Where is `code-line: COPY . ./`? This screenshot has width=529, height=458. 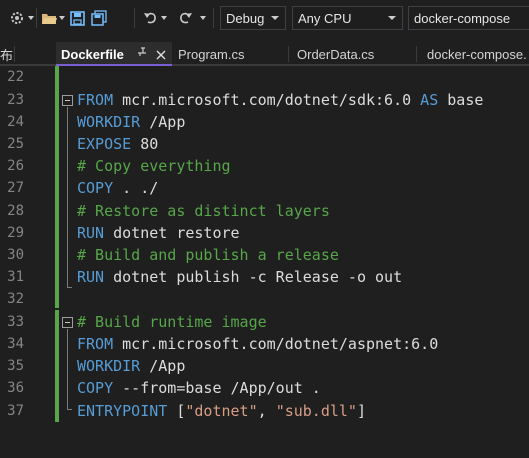
code-line: COPY . ./ is located at coordinates (117, 188).